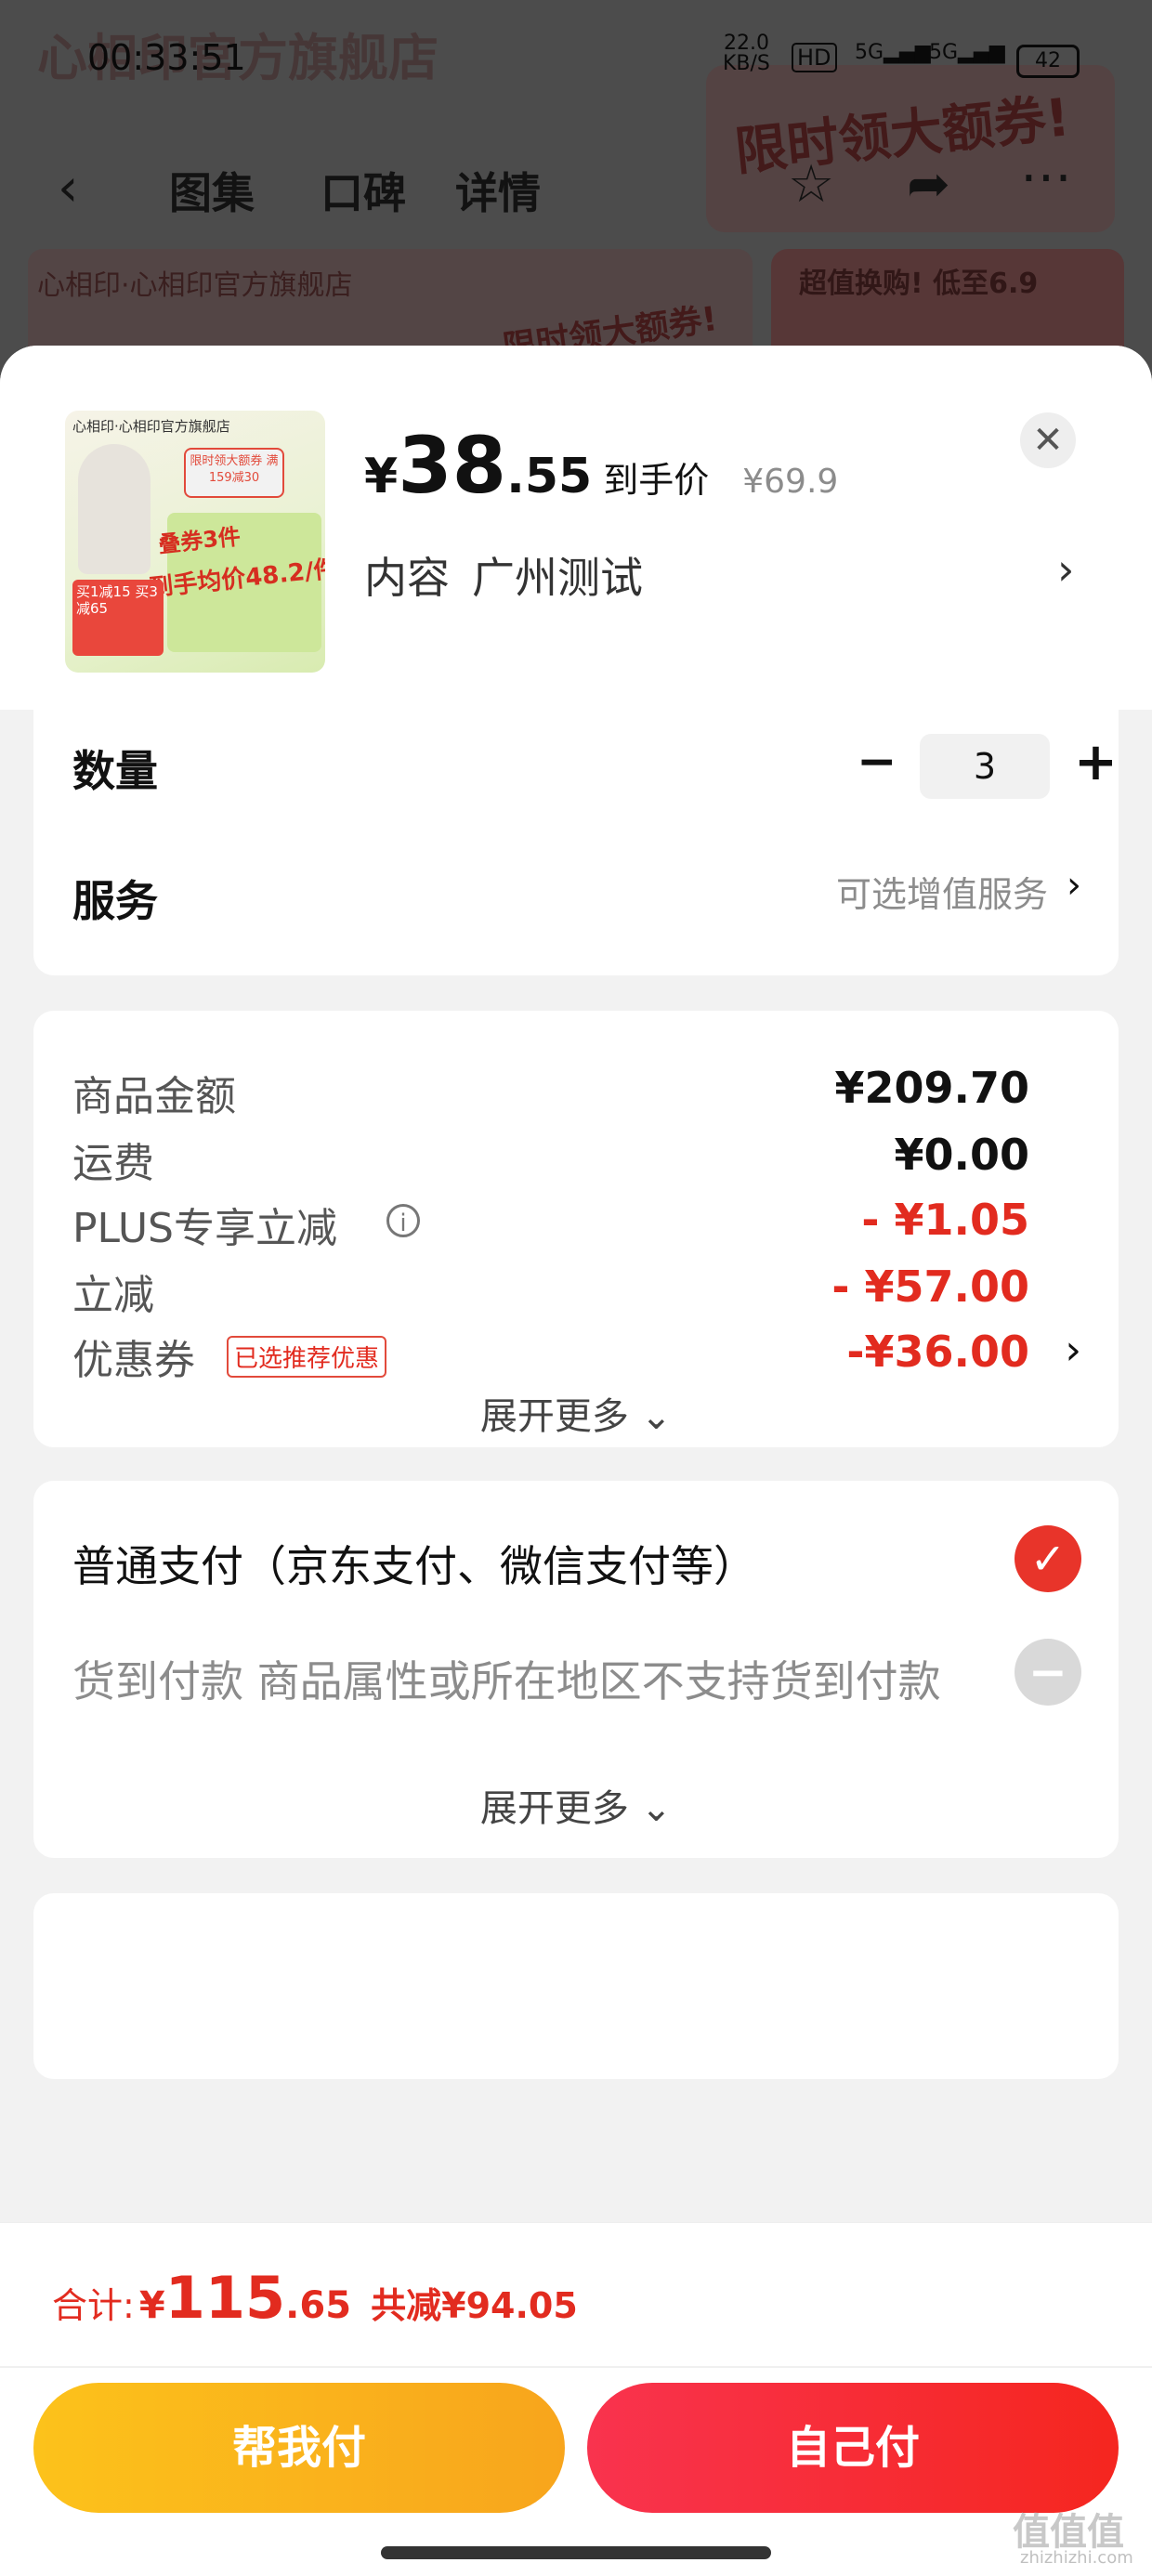 This screenshot has width=1152, height=2576. What do you see at coordinates (151, 2305) in the screenshot?
I see `total-currency: ¥` at bounding box center [151, 2305].